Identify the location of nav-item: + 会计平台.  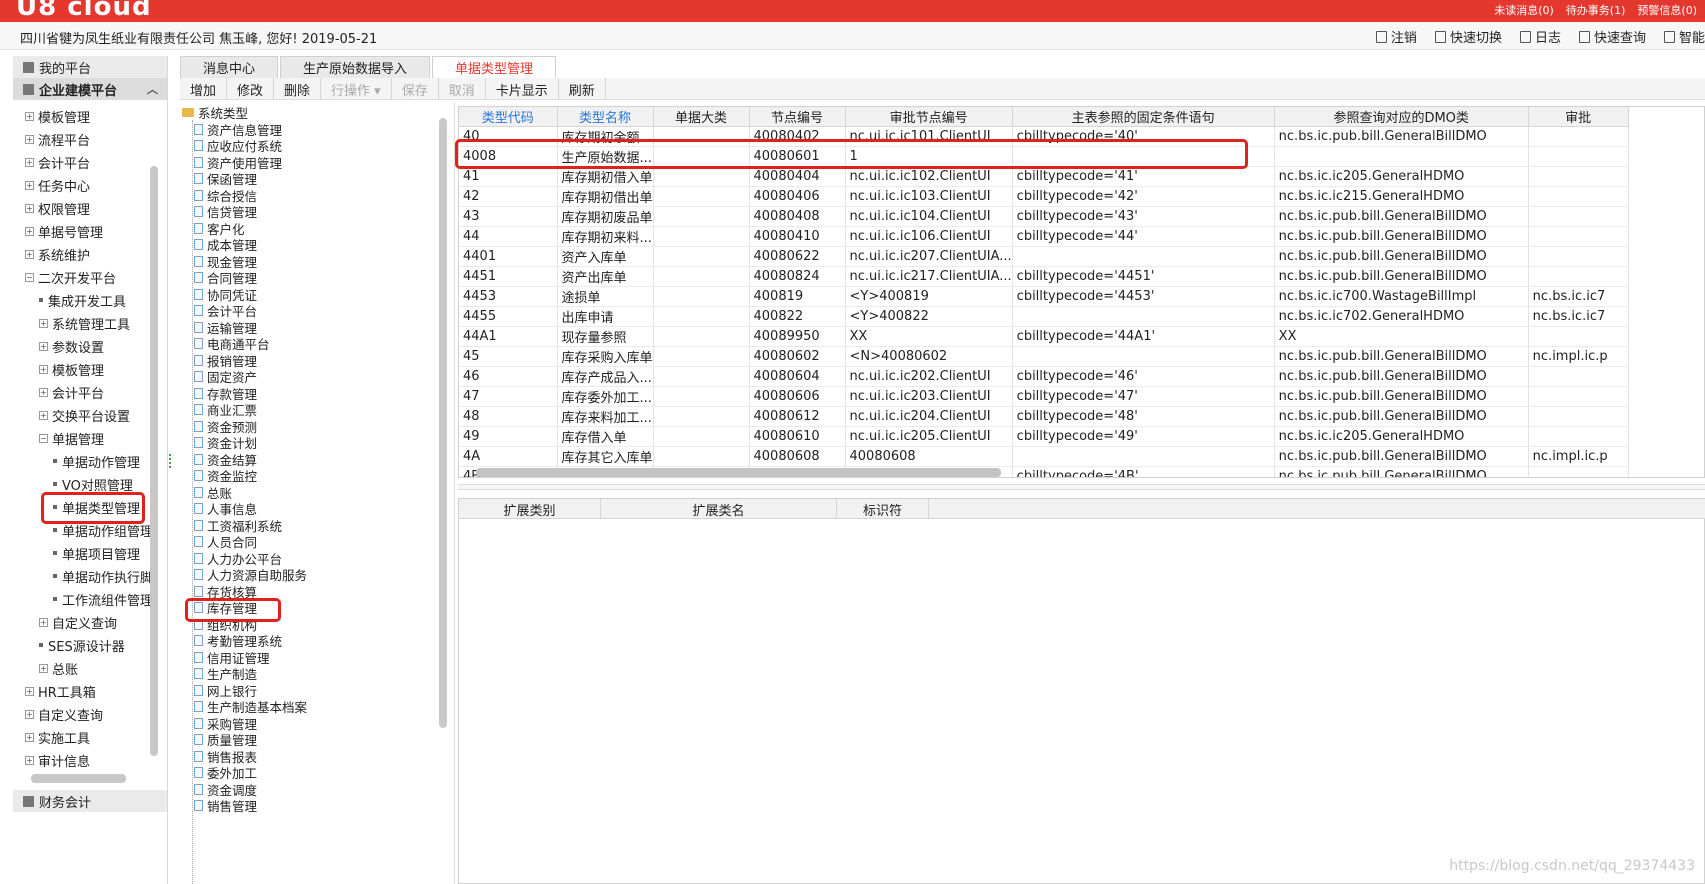
(71, 392).